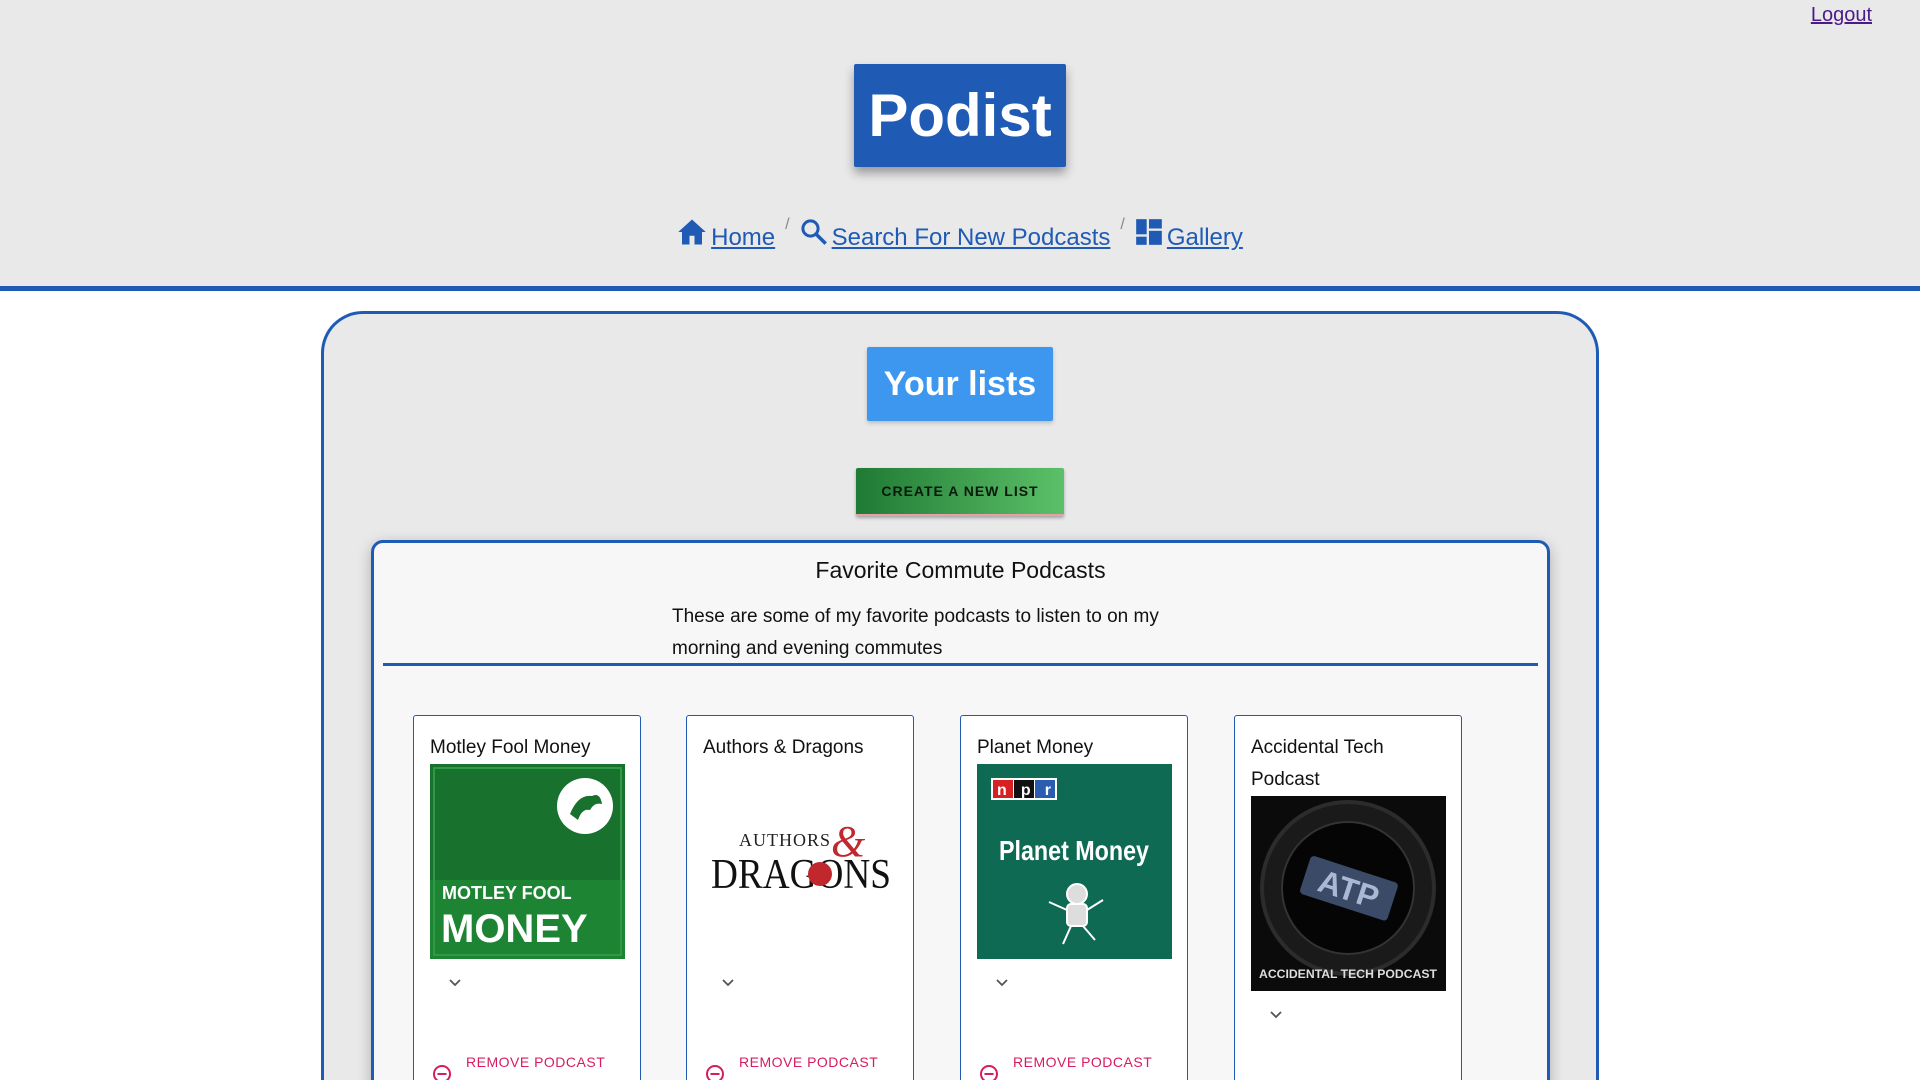 The height and width of the screenshot is (1080, 1920). Describe the element at coordinates (514, 929) in the screenshot. I see `art-text-bottom: MONEY` at that location.